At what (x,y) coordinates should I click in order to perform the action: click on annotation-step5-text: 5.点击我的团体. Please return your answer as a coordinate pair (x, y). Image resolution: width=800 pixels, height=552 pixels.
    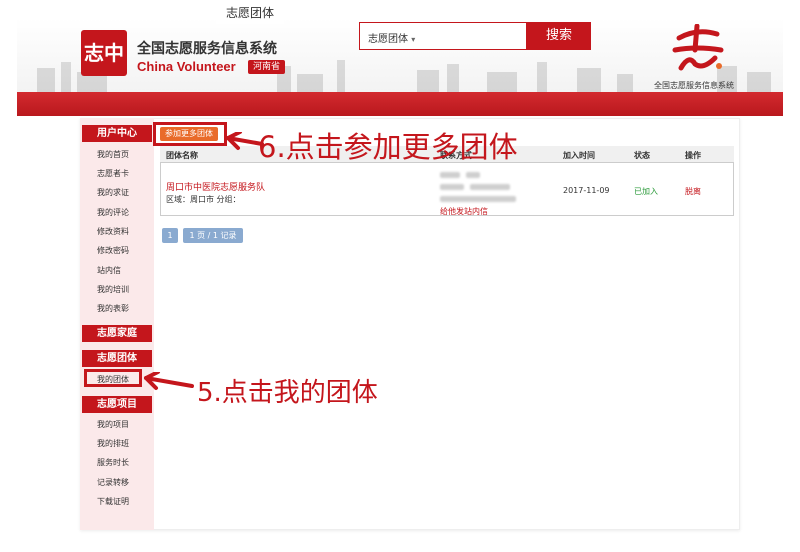
    Looking at the image, I should click on (287, 393).